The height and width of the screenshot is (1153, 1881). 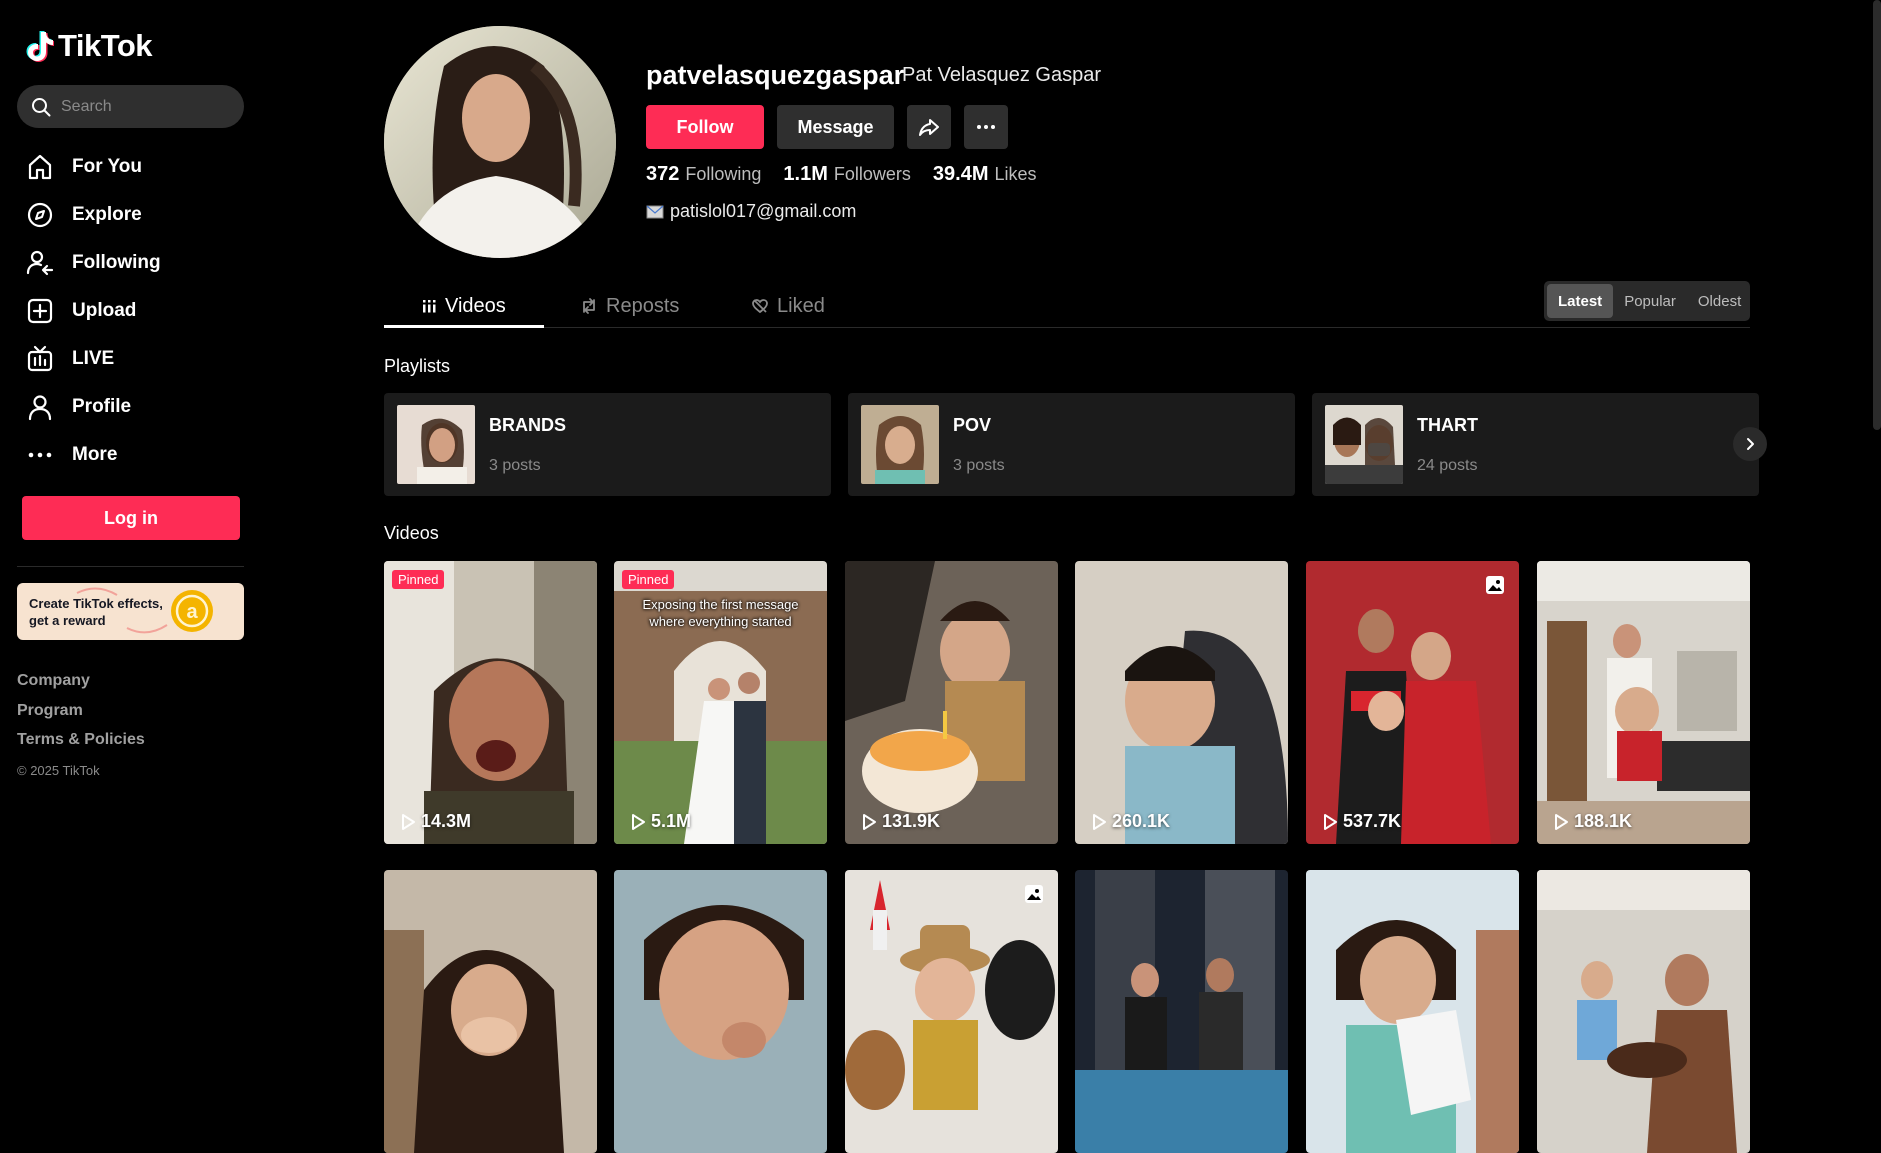 What do you see at coordinates (1650, 301) in the screenshot?
I see `sort-popular: Popular` at bounding box center [1650, 301].